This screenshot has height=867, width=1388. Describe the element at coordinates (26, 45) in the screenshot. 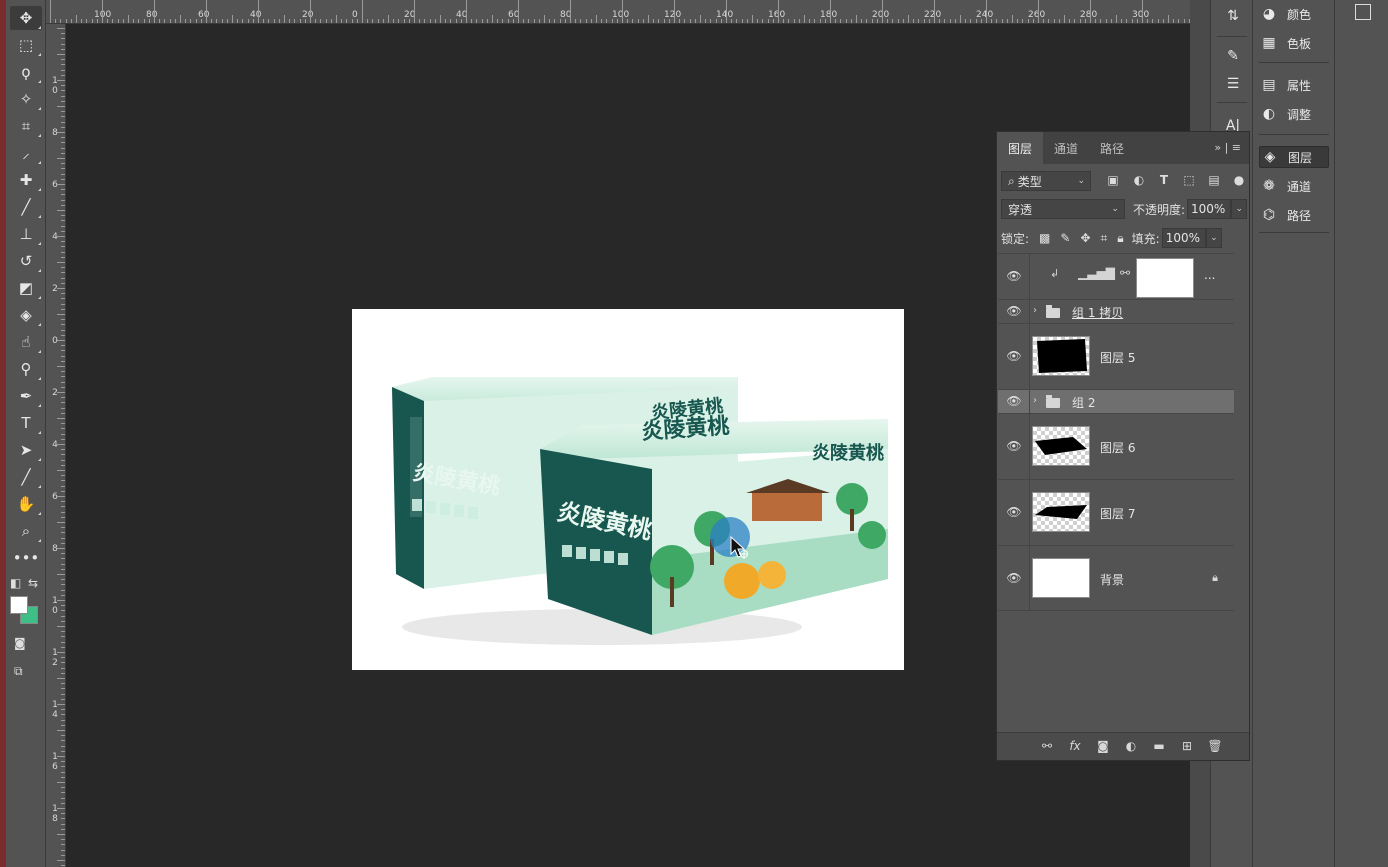

I see `rectangular-marquee-tool-icon: ⬚` at that location.